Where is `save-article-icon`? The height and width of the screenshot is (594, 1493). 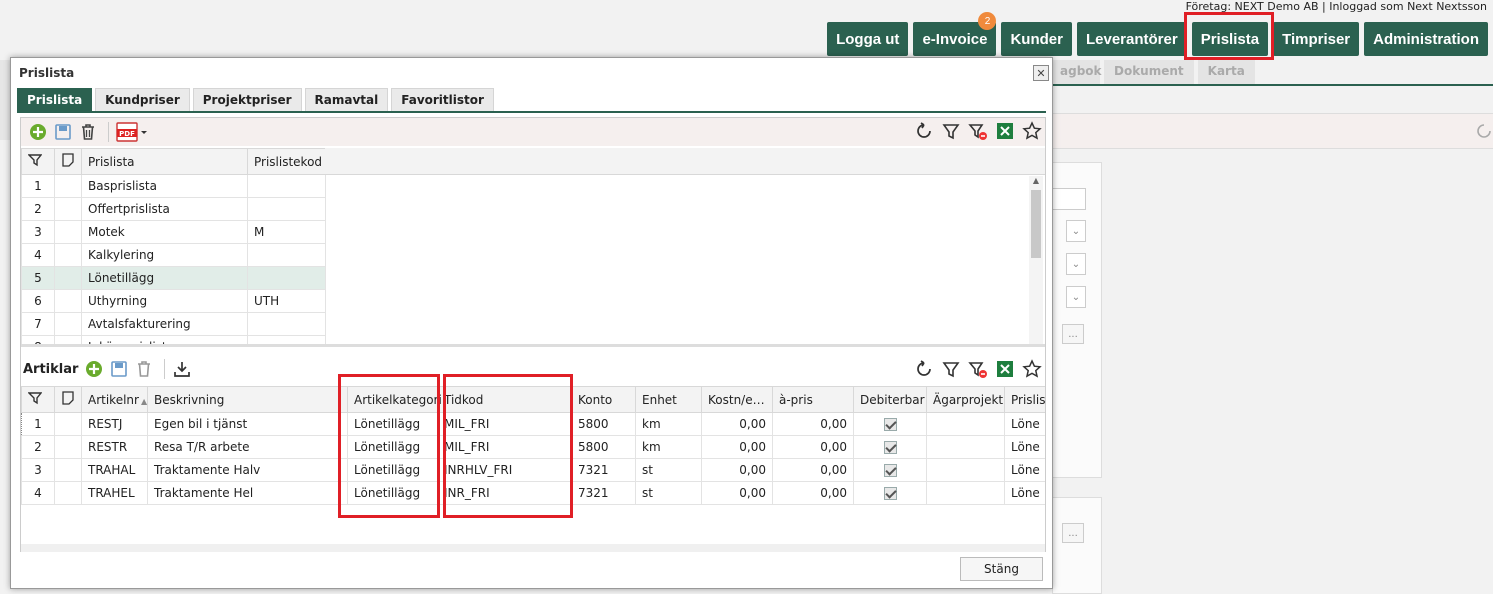 save-article-icon is located at coordinates (119, 369).